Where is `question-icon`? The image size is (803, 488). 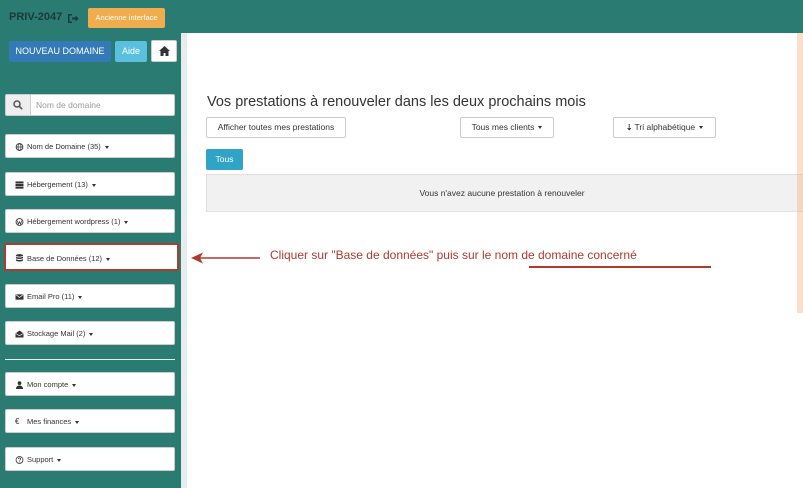
question-icon is located at coordinates (19, 460).